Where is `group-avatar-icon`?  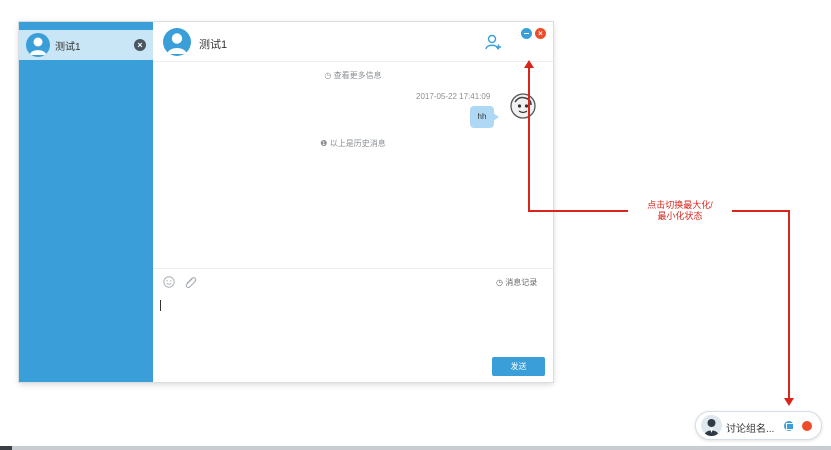 group-avatar-icon is located at coordinates (711, 425).